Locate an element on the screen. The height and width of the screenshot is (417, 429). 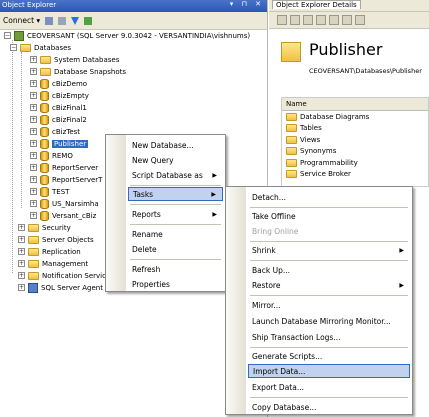
tree-item-replication: + Replication is located at coordinates (49, 251).